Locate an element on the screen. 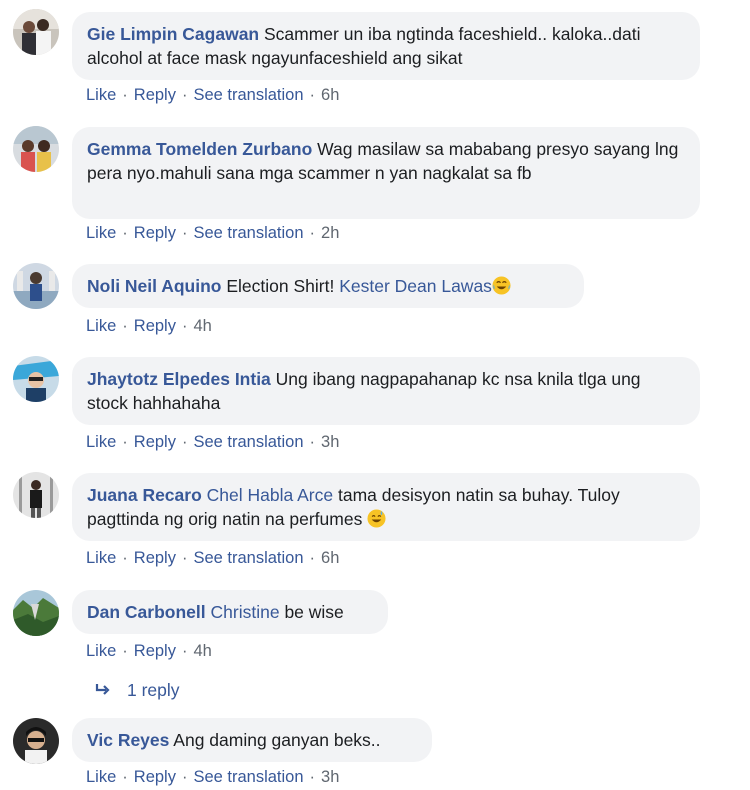  comment-bubble: Dan Carbonell Christine be wise is located at coordinates (230, 612).